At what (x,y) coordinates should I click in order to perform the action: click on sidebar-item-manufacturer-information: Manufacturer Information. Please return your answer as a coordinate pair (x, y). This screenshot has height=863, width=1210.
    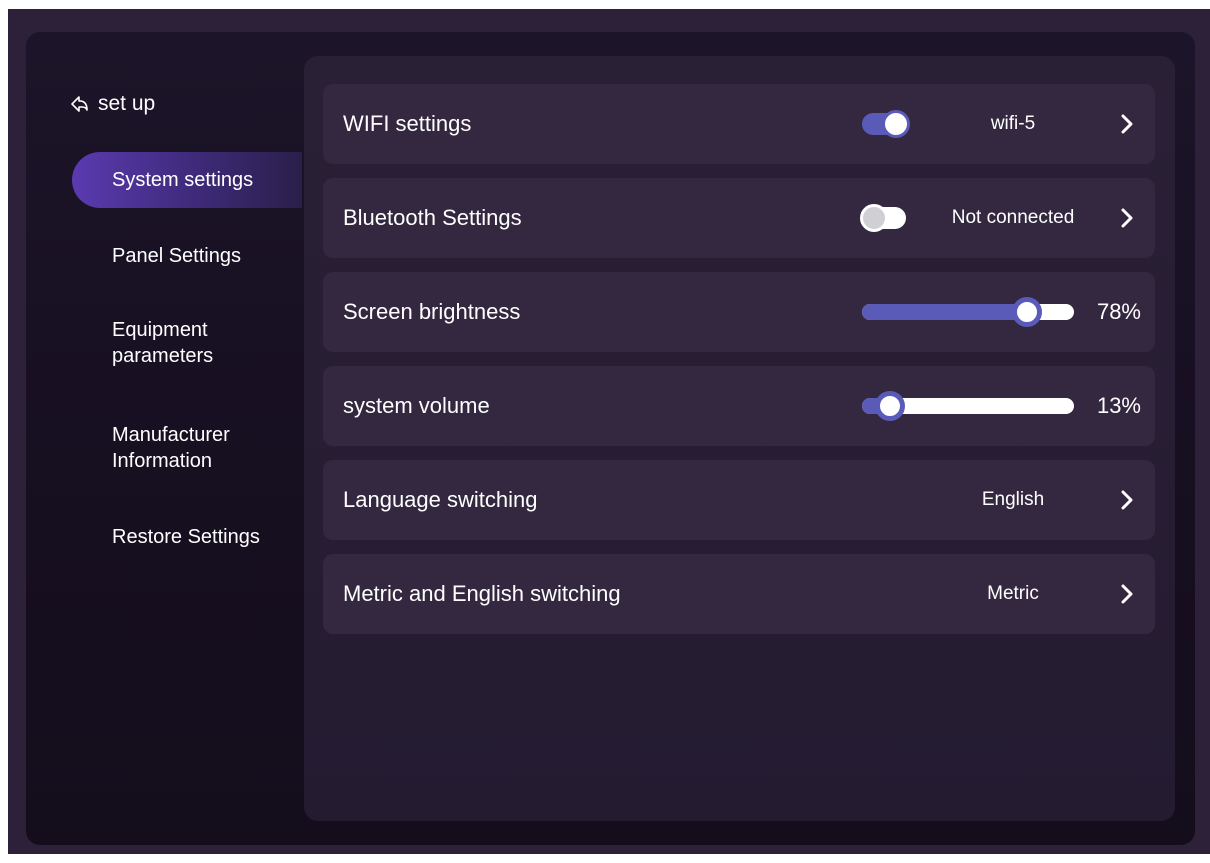
    Looking at the image, I should click on (166, 450).